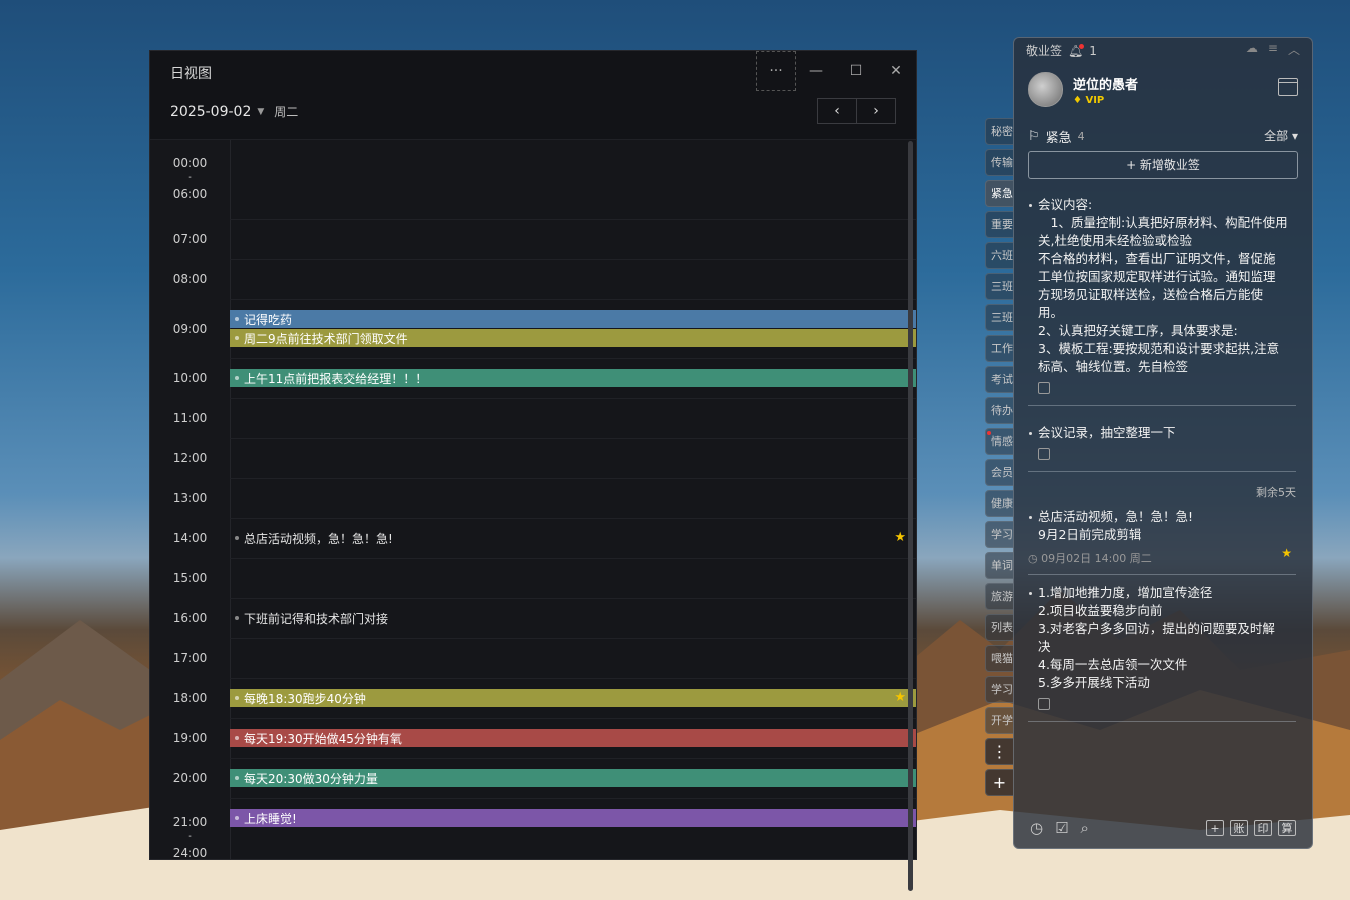  What do you see at coordinates (1252, 49) in the screenshot?
I see `cloud-sync-icon: ☁` at bounding box center [1252, 49].